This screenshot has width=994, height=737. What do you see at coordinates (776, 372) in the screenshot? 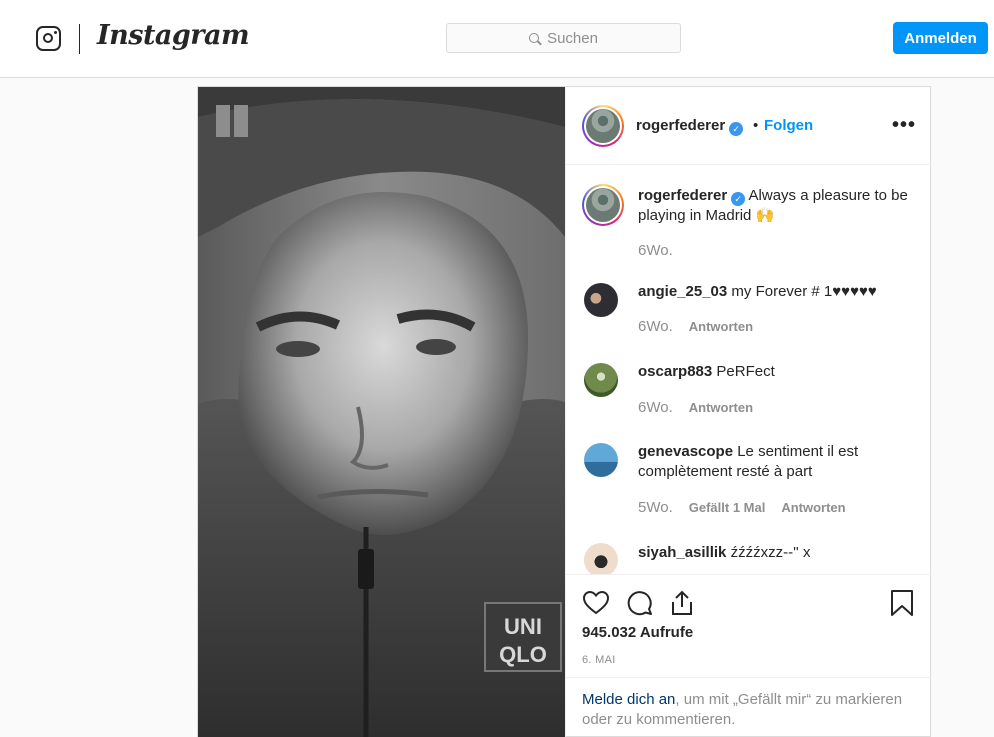
I see `comment-text: oscarp883 PeRFect` at bounding box center [776, 372].